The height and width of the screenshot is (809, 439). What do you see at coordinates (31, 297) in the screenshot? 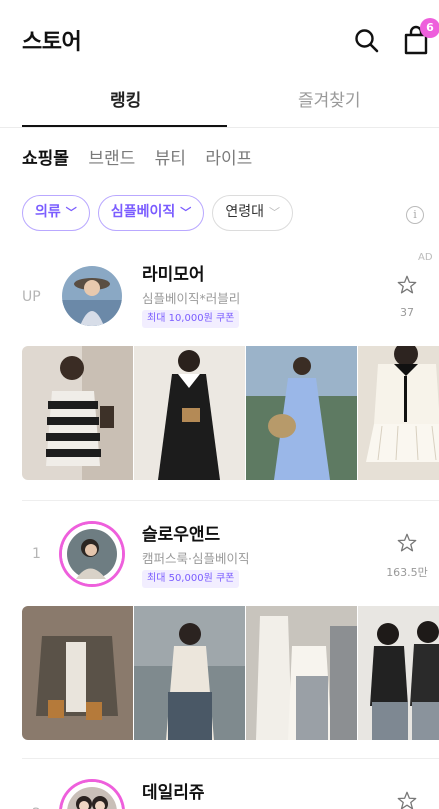
I see `store-rank: UP` at bounding box center [31, 297].